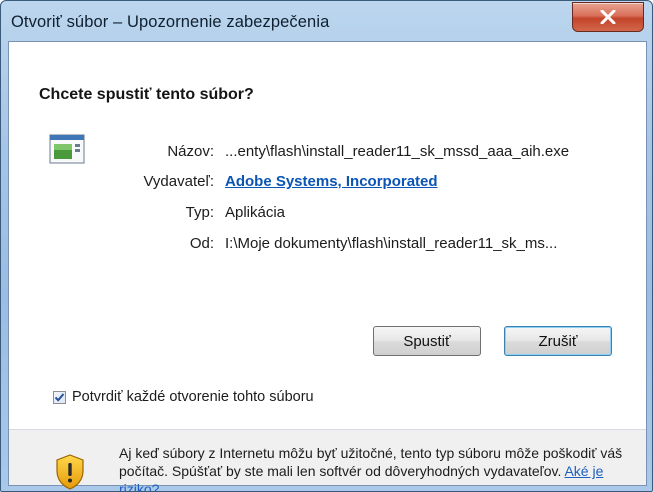 This screenshot has width=653, height=492. Describe the element at coordinates (190, 151) in the screenshot. I see `name-label: Názov:` at that location.